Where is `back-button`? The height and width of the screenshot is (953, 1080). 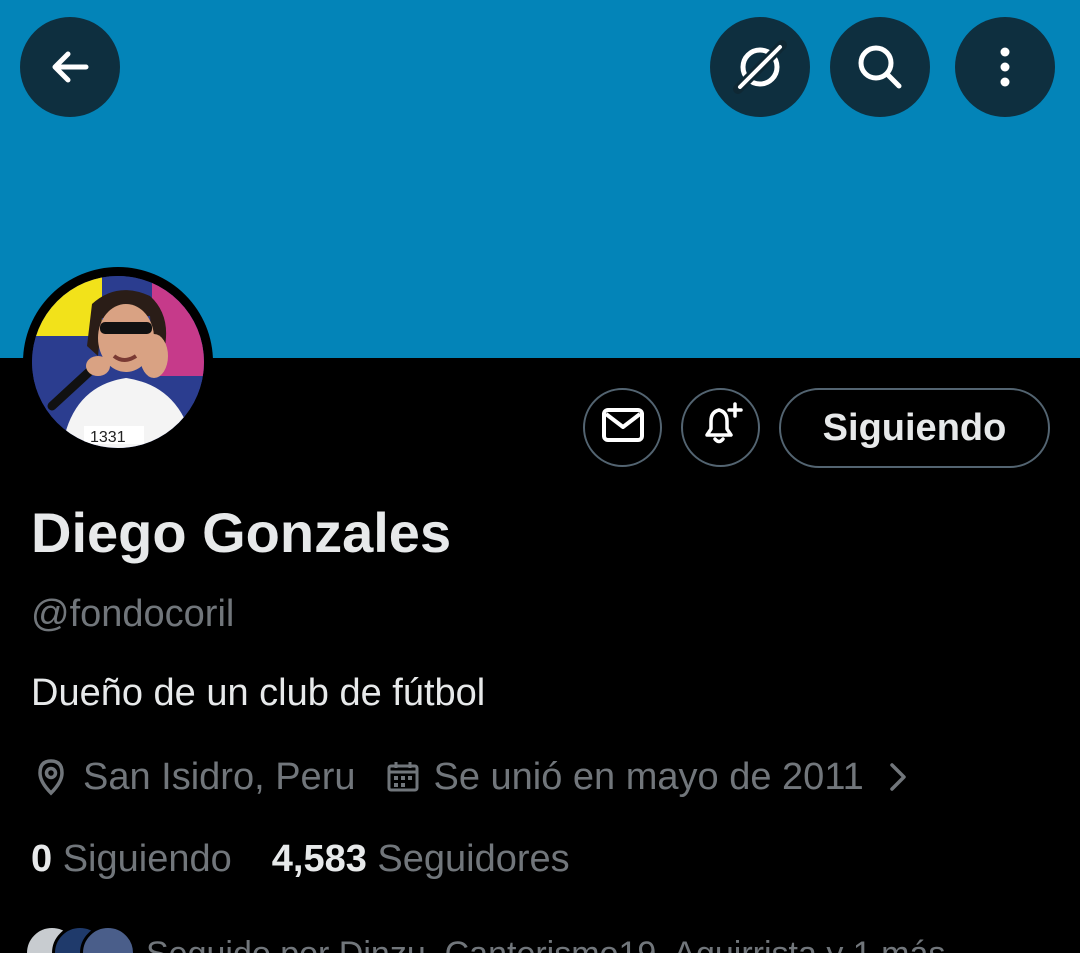 back-button is located at coordinates (70, 67).